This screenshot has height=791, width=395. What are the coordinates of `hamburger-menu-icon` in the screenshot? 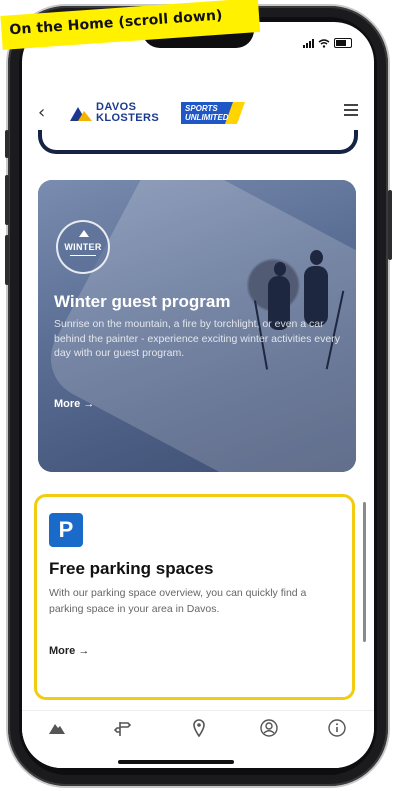 It's located at (351, 111).